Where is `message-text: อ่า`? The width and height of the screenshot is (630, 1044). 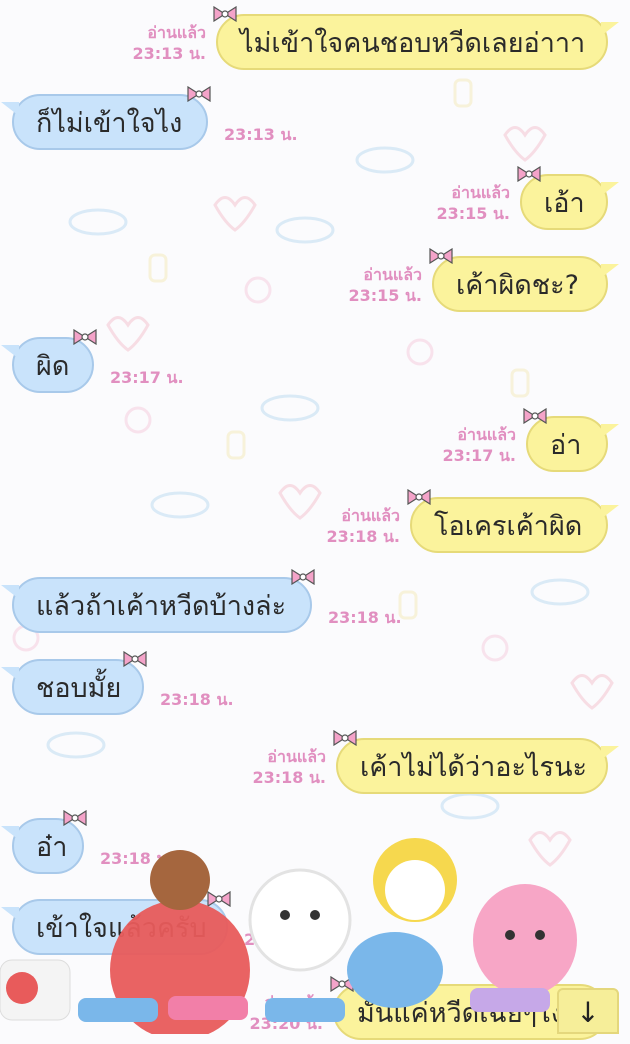 message-text: อ่า is located at coordinates (566, 445).